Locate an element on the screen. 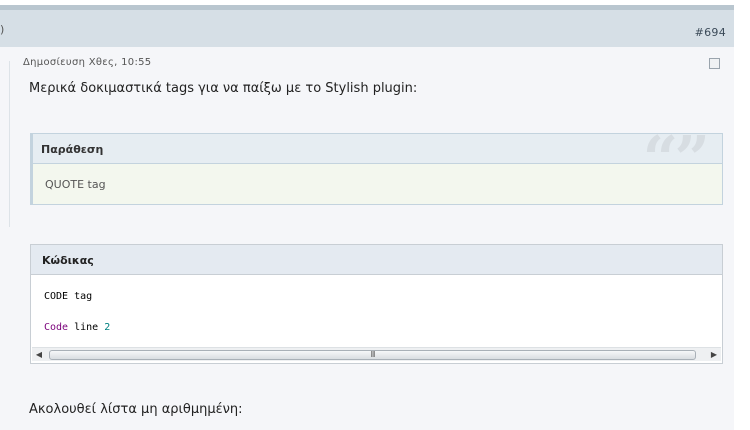  right-margin is located at coordinates (742, 215).